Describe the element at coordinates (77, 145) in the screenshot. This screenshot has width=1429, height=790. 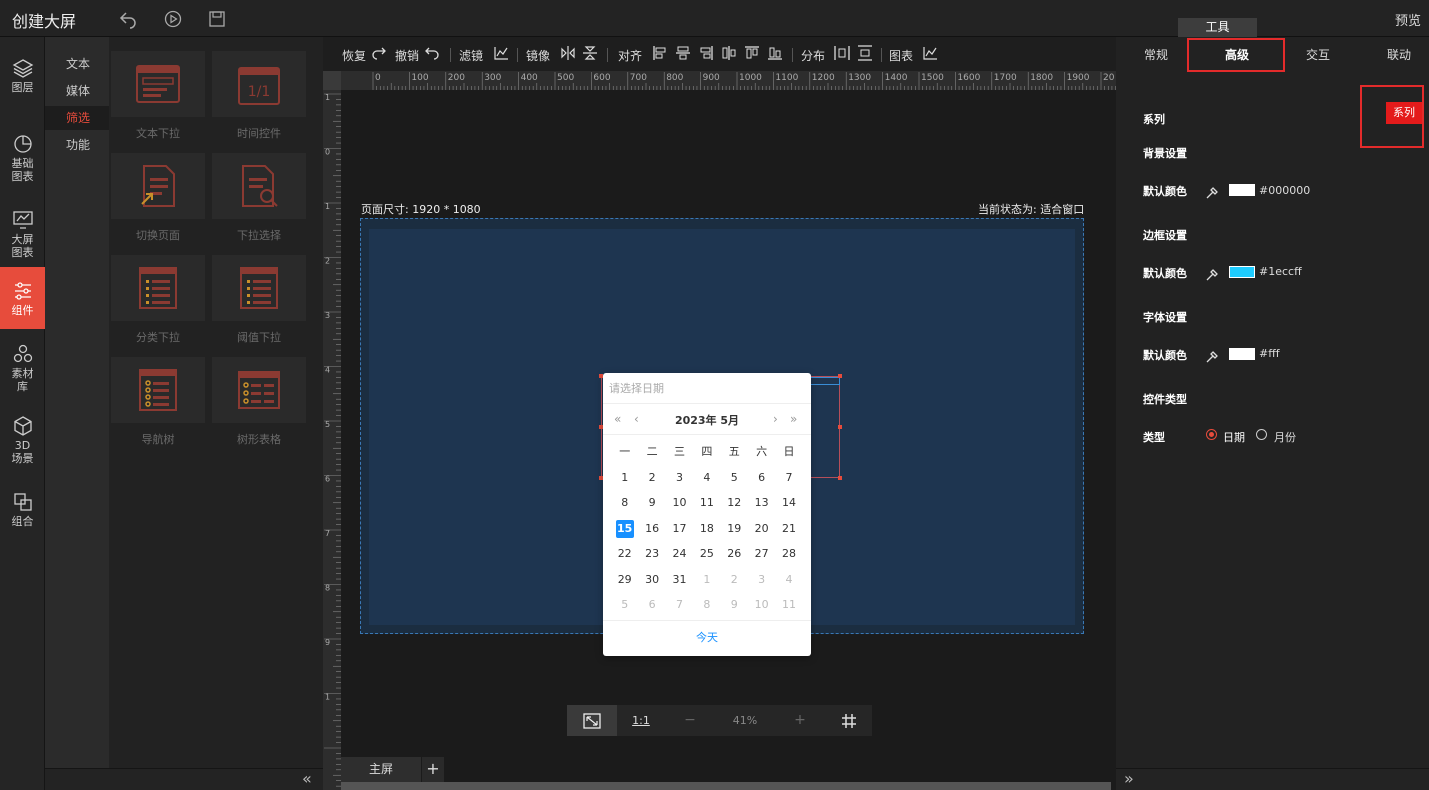
I see `subnav-function: 功能` at that location.